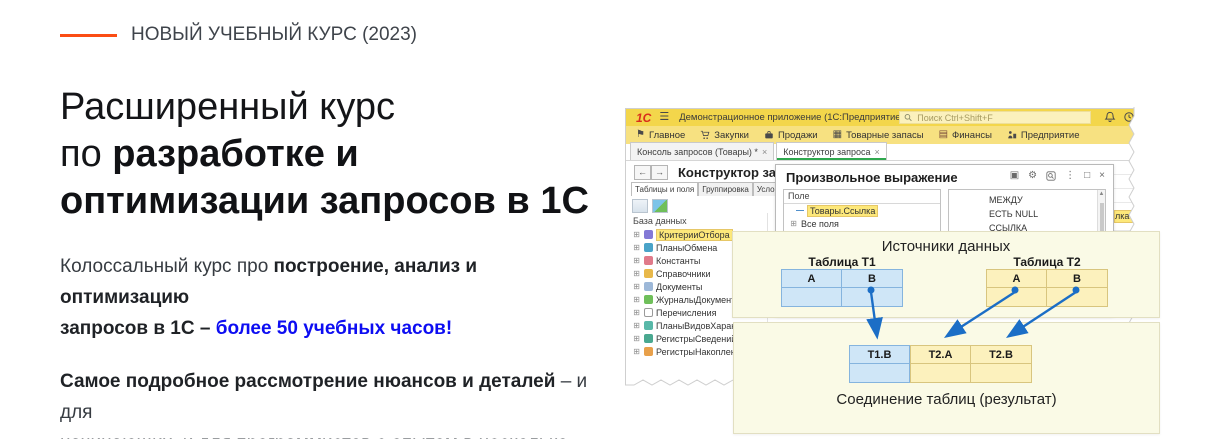 This screenshot has height=439, width=1208. I want to click on operator-is-null: ЕСТЬ NULL, so click(1027, 214).